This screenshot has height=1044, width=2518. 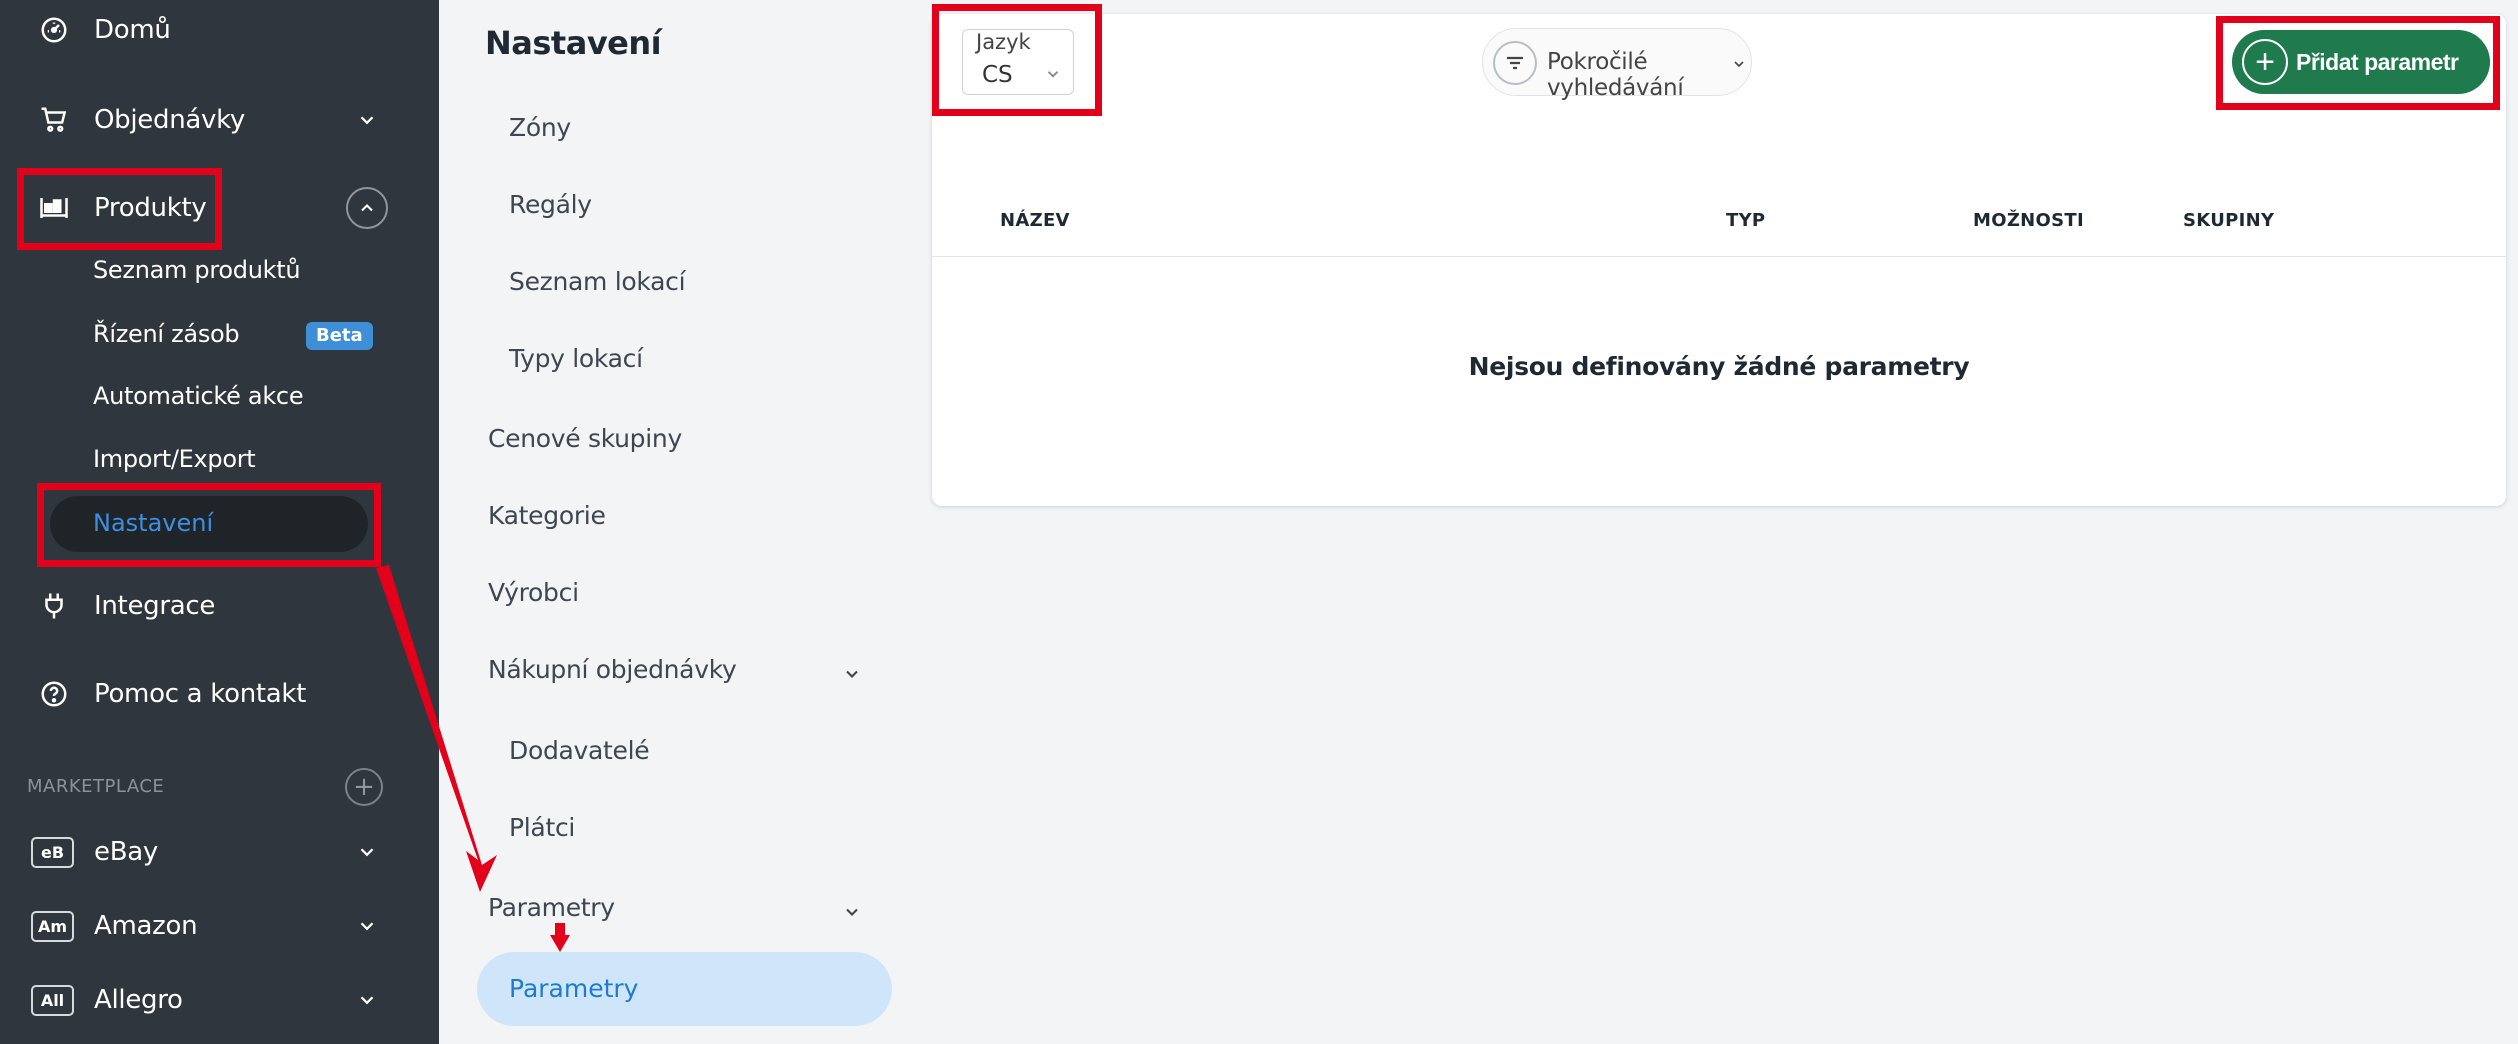 I want to click on sidebar-subitem-stock: Řízení zásob, so click(x=166, y=334).